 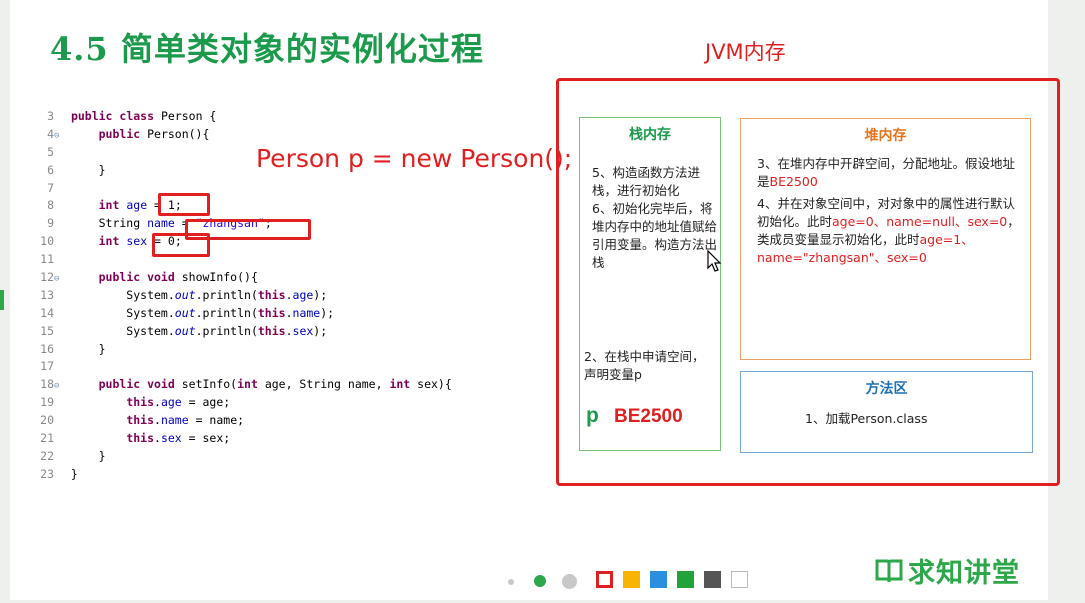 What do you see at coordinates (658, 579) in the screenshot?
I see `pen-color-blue-swatch` at bounding box center [658, 579].